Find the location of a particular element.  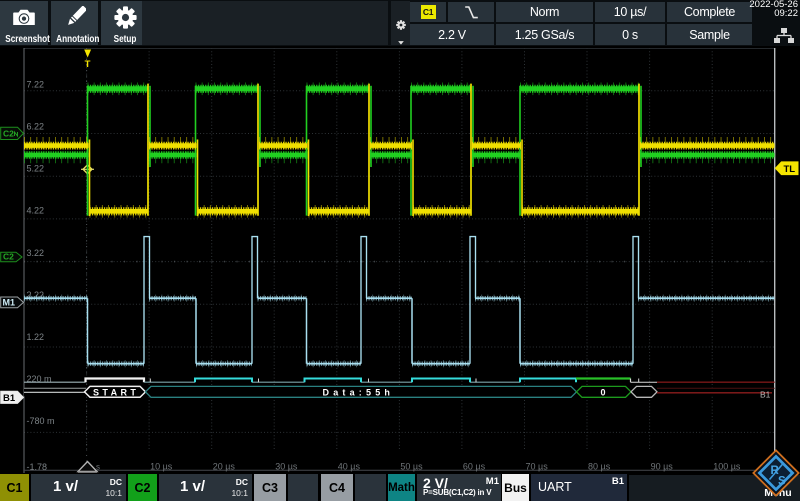

svg-text: 80 µs is located at coordinates (599, 467).